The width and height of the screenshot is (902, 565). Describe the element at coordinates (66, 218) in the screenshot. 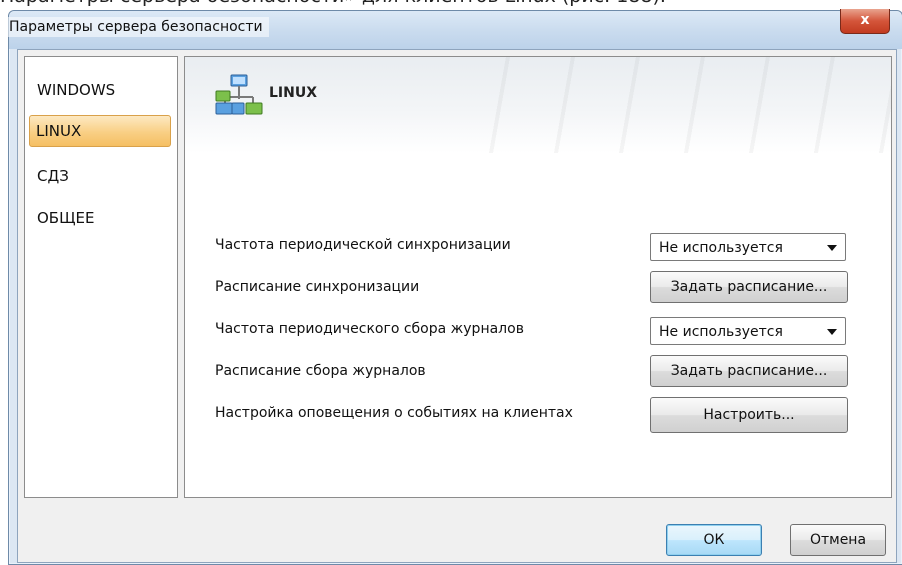

I see `nav-item-label: ОБЩЕЕ` at that location.